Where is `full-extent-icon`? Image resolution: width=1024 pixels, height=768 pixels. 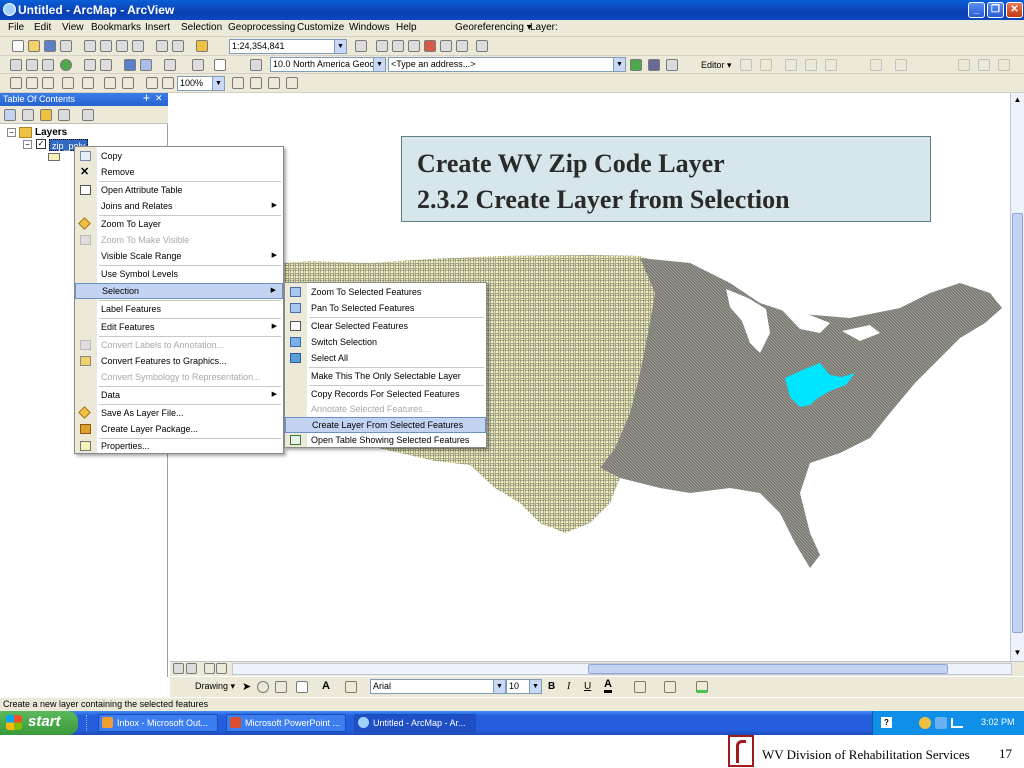 full-extent-icon is located at coordinates (66, 65).